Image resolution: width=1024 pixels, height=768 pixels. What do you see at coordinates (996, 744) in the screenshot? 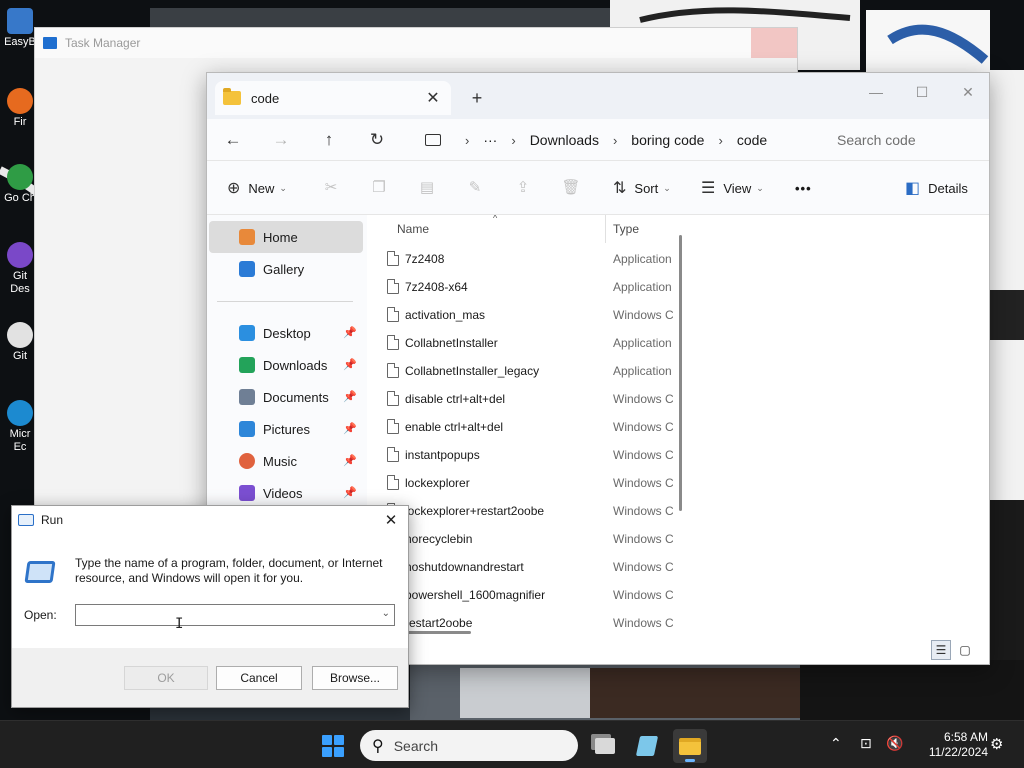
I see `notifications-icon: ⚙` at bounding box center [996, 744].